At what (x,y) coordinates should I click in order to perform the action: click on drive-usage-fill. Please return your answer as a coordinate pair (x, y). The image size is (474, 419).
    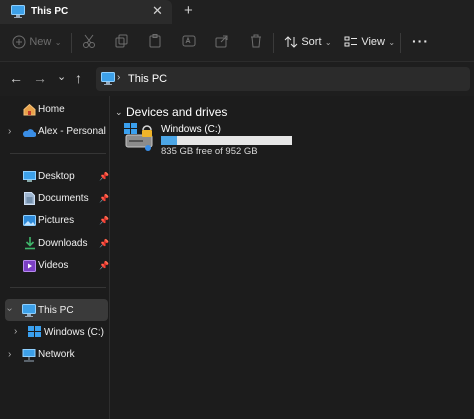
    Looking at the image, I should click on (169, 140).